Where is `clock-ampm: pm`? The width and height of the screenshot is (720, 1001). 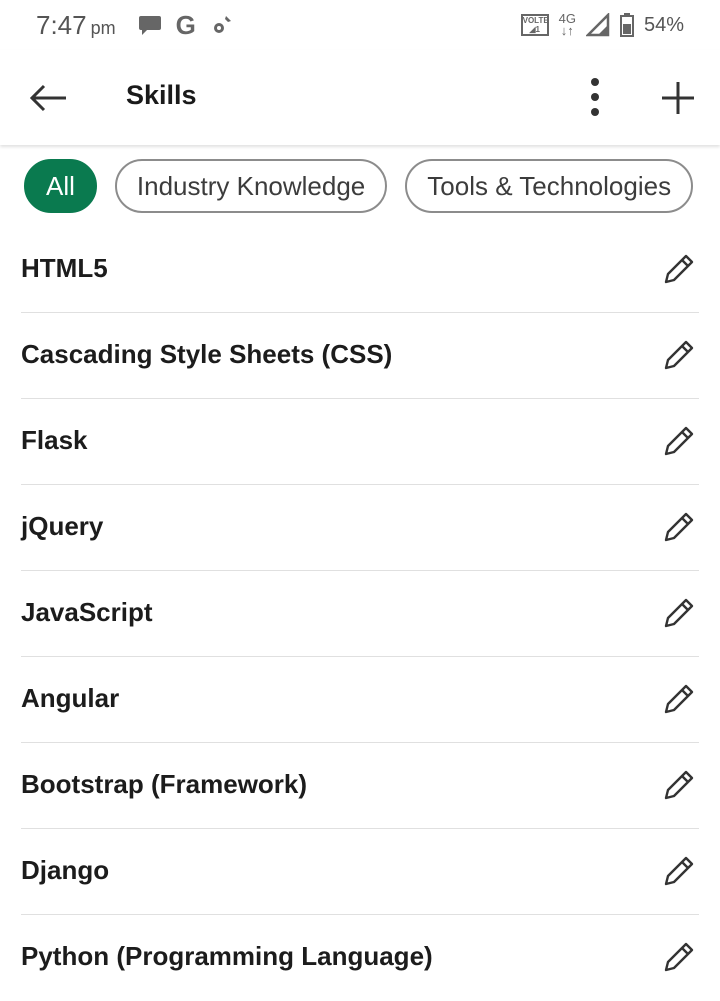
clock-ampm: pm is located at coordinates (103, 27).